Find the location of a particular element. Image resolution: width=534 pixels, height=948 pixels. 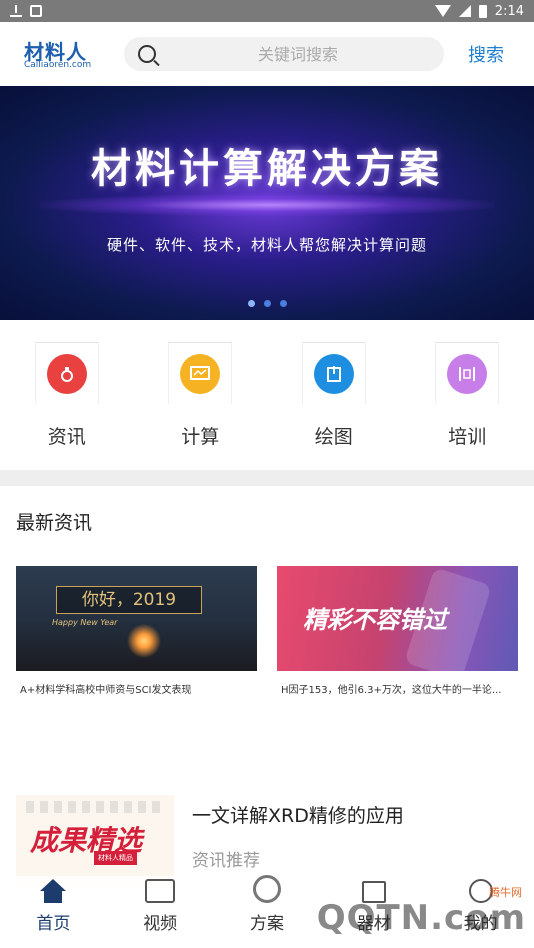

featured-image-texture is located at coordinates (95, 807).